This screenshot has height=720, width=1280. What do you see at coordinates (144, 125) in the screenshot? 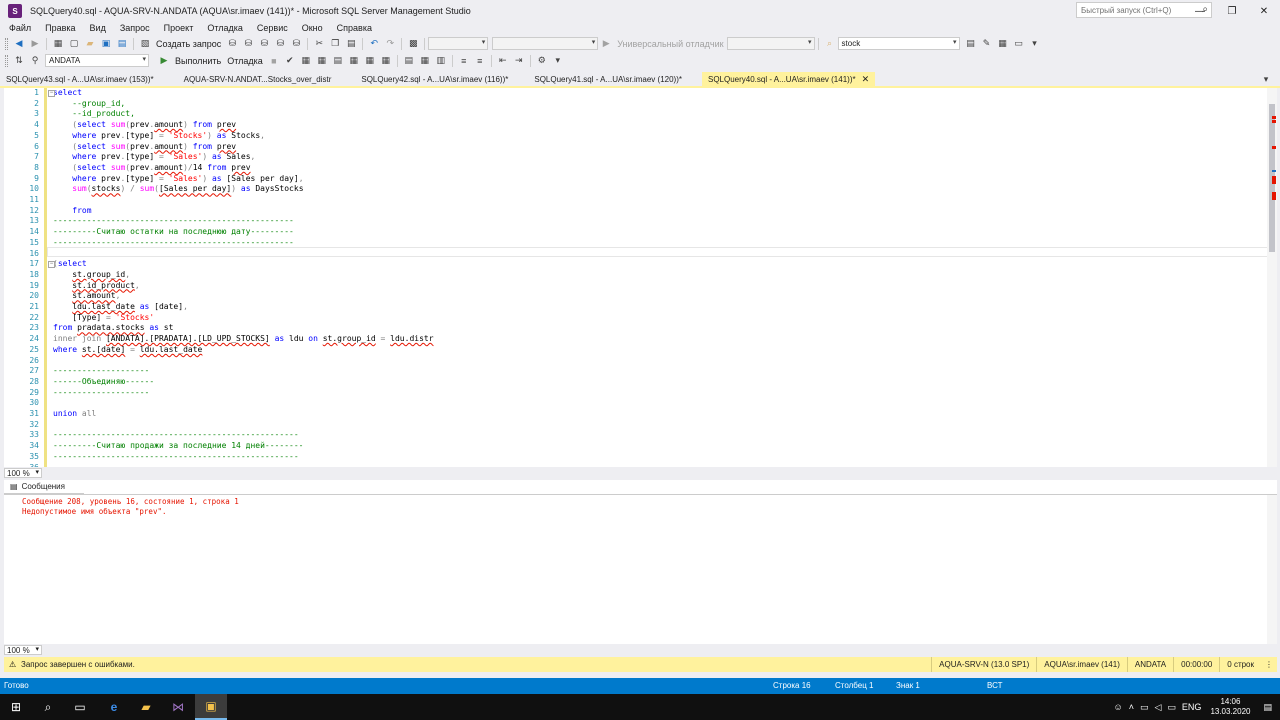
I see `code-line: (select sum(prev.amount) from prev` at bounding box center [144, 125].